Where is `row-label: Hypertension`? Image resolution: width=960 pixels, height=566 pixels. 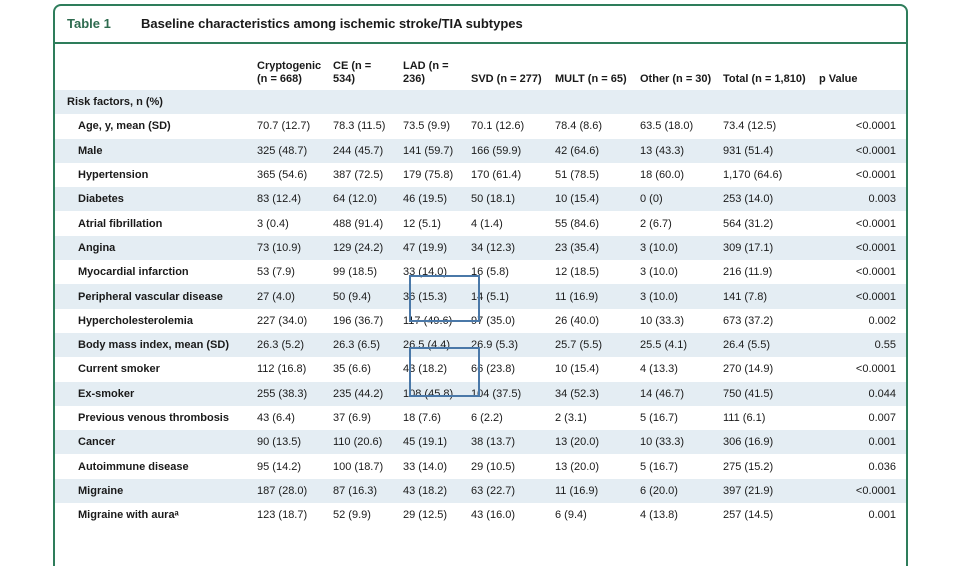 row-label: Hypertension is located at coordinates (113, 175).